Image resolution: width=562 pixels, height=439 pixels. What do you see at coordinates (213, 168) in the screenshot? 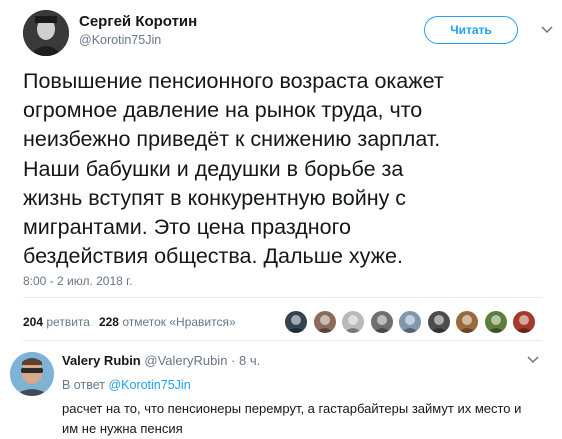
I see `tweet-text-line: Наши бабушки и дедушки в борьбе за` at bounding box center [213, 168].